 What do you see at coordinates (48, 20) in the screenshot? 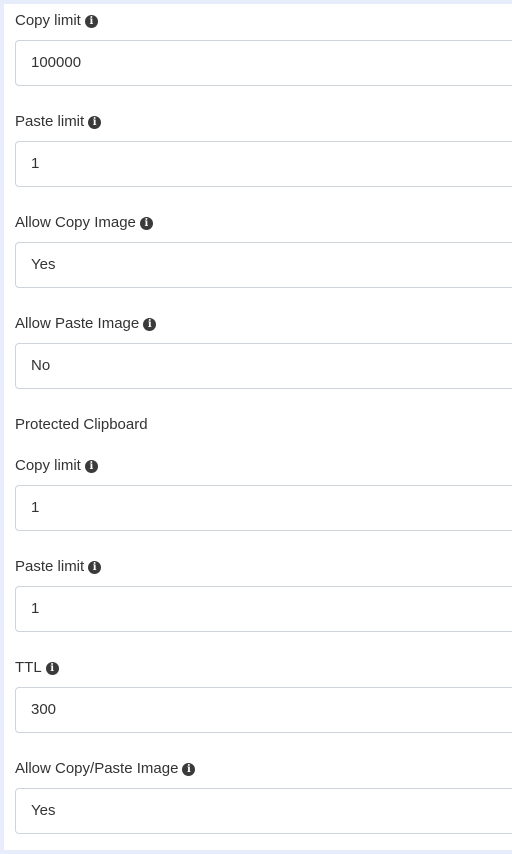
I see `copy-limit-label-text: Copy limit` at bounding box center [48, 20].